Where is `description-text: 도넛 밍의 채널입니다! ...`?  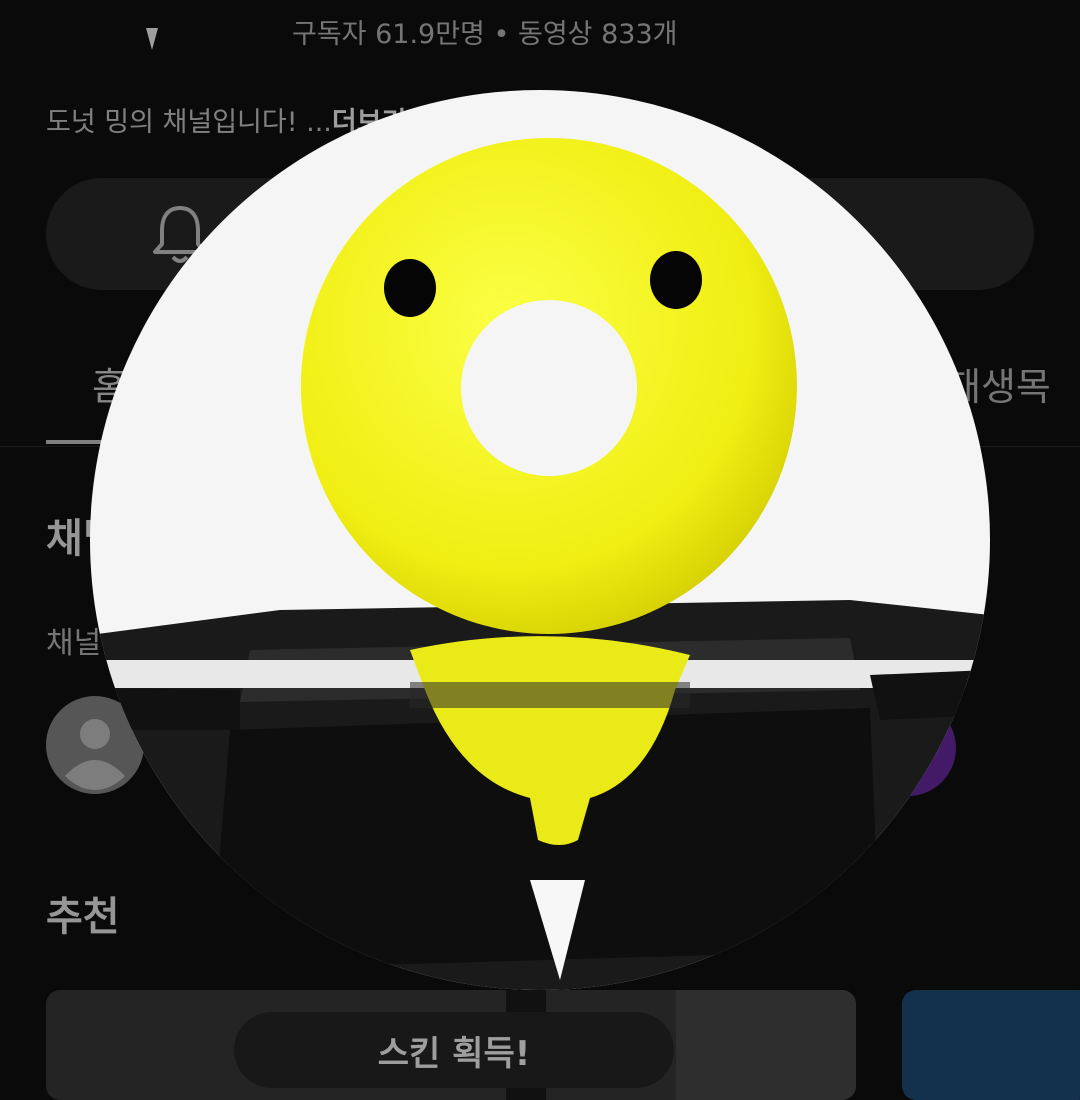
description-text: 도넛 밍의 채널입니다! ... is located at coordinates (189, 122).